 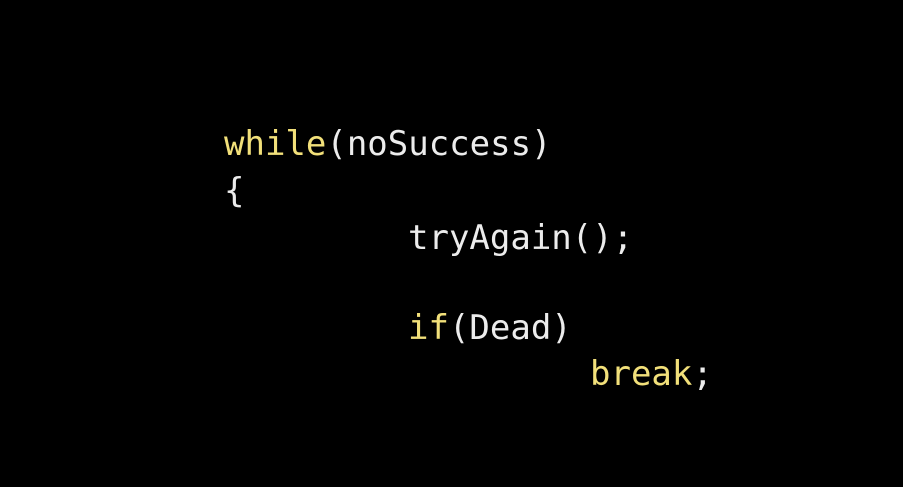 What do you see at coordinates (641, 374) in the screenshot?
I see `keyword-break: break` at bounding box center [641, 374].